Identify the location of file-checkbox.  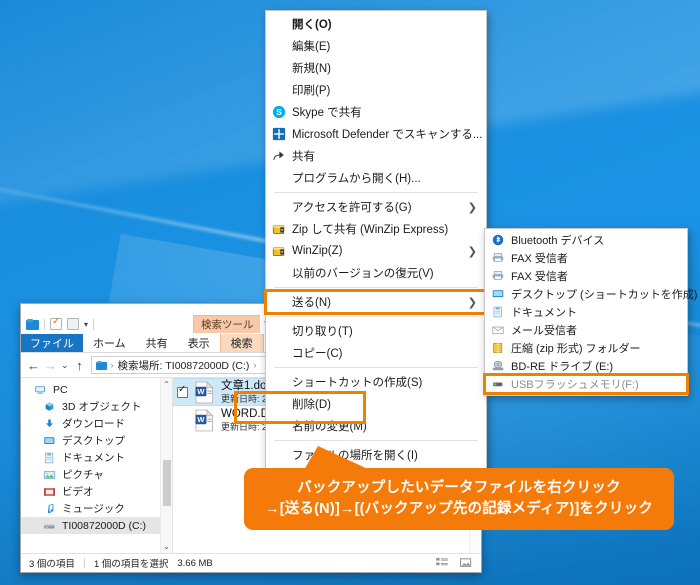
(182, 391).